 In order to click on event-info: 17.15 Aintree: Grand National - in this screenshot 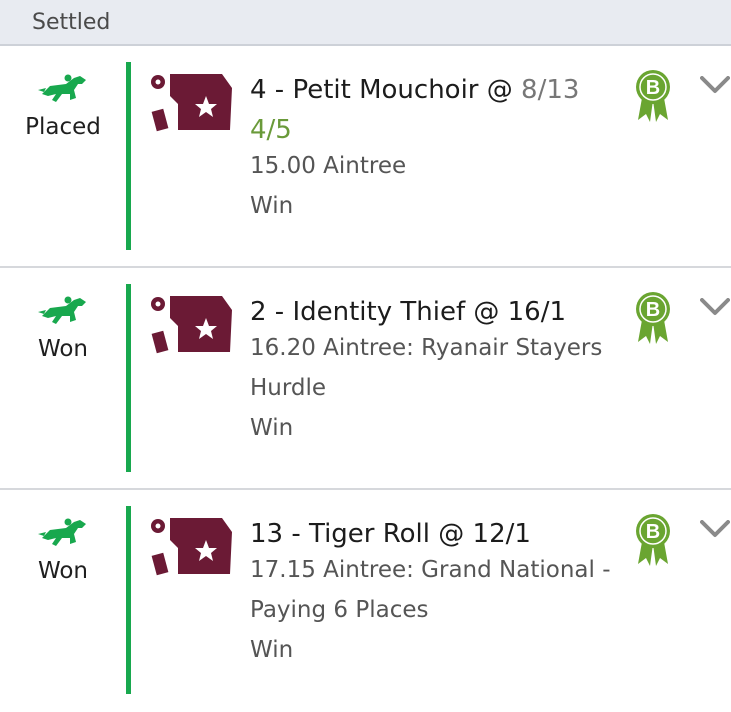, I will do `click(430, 570)`.